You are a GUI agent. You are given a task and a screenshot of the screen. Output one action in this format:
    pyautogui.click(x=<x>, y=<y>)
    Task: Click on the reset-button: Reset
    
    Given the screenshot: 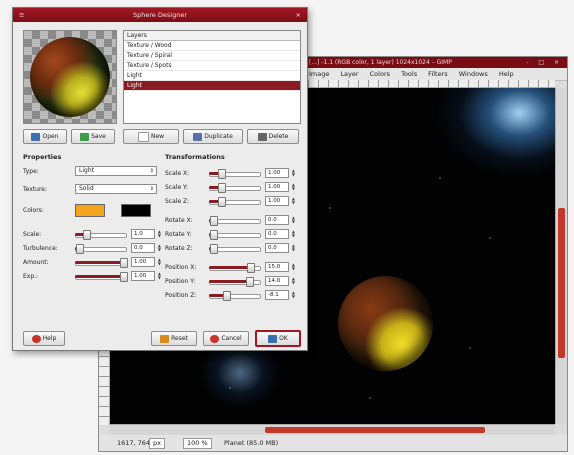 What is the action you would take?
    pyautogui.click(x=174, y=338)
    